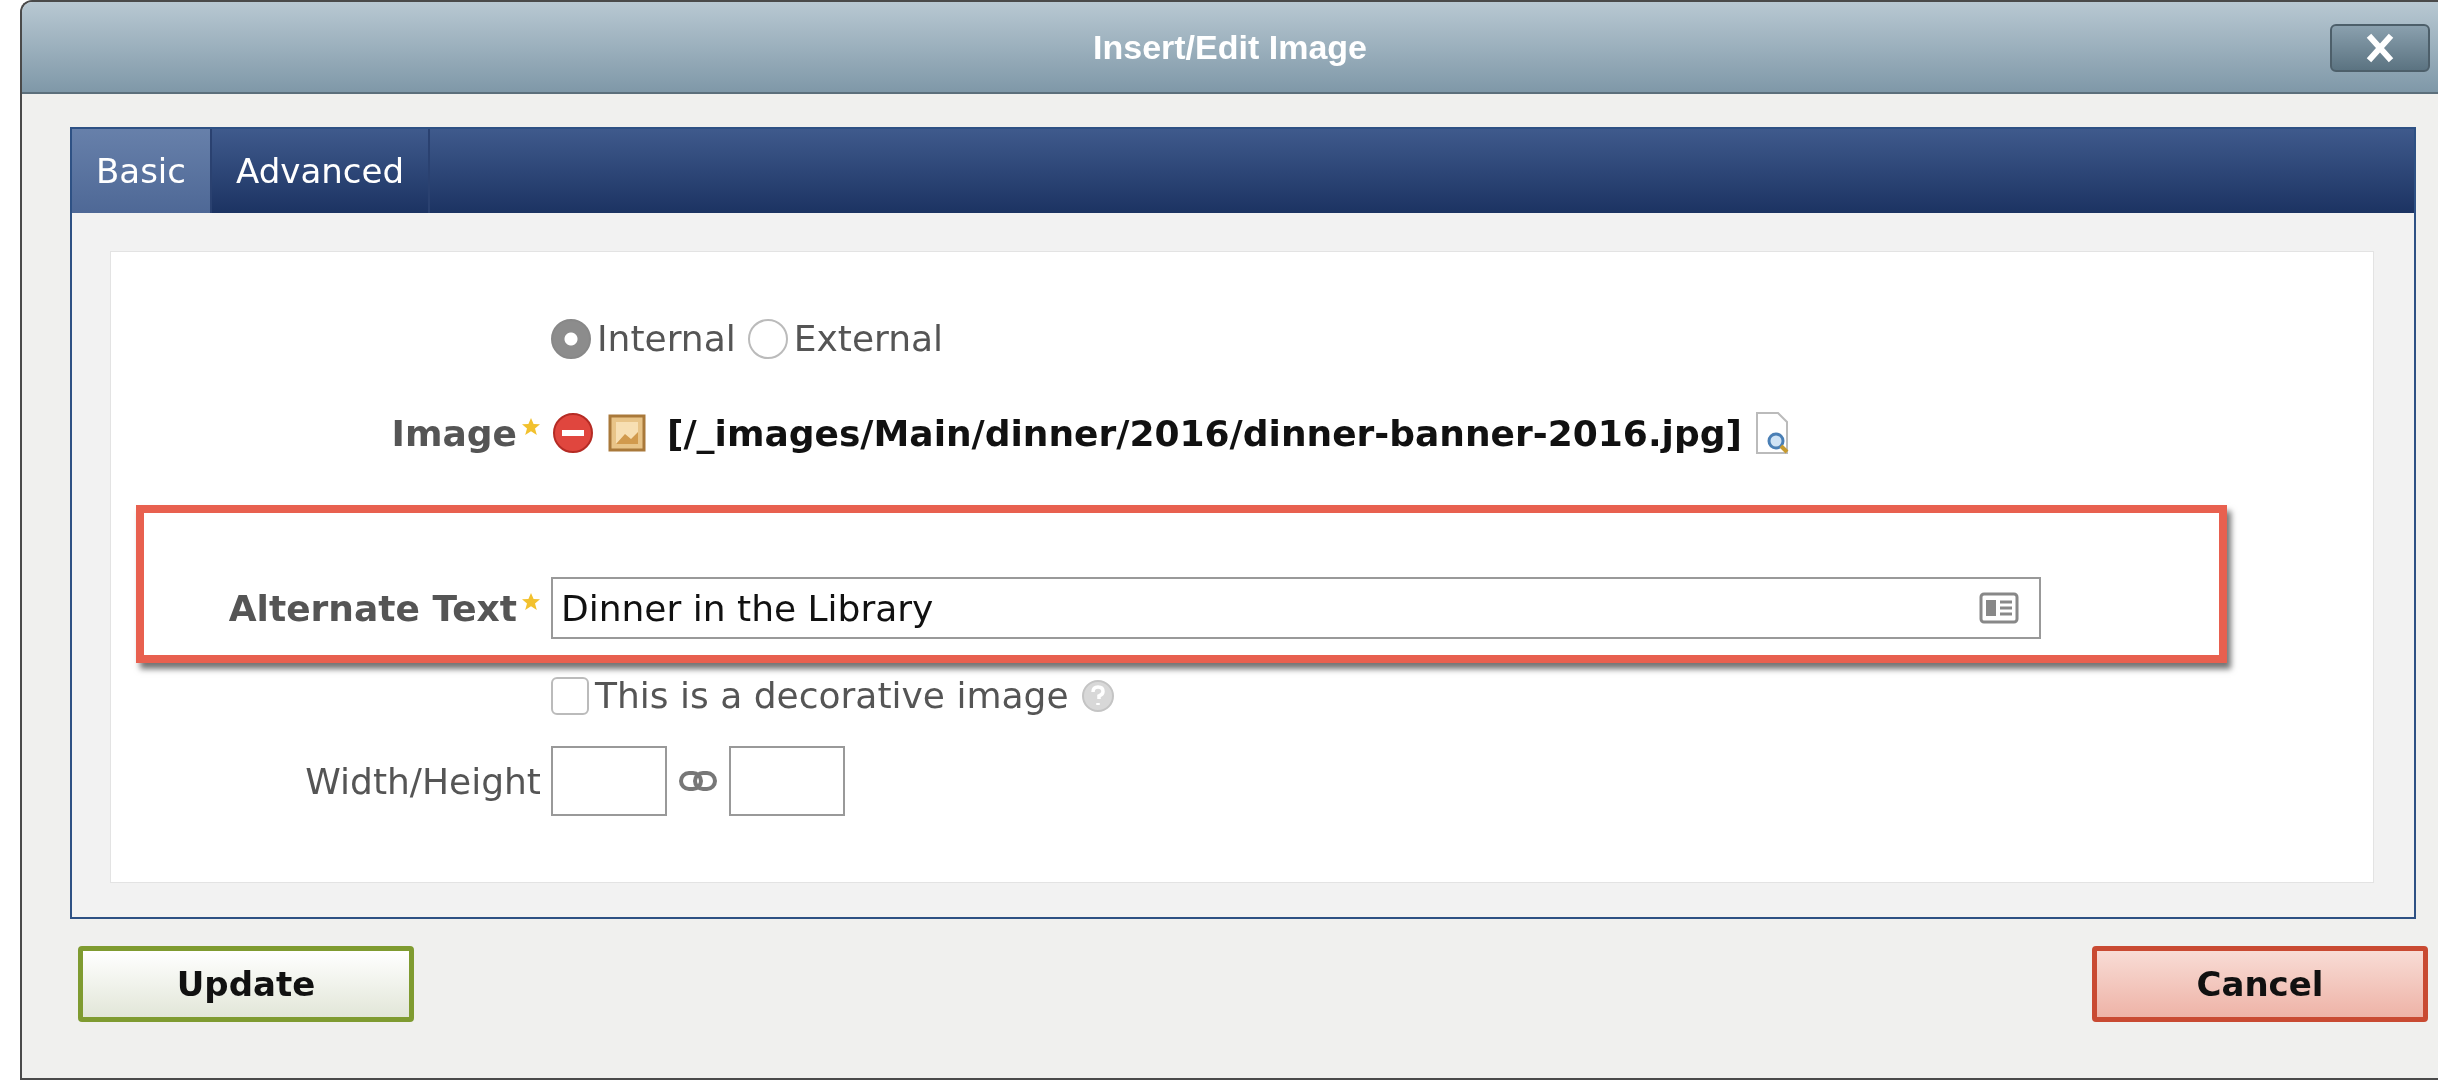 The height and width of the screenshot is (1089, 2438). What do you see at coordinates (643, 338) in the screenshot?
I see `radio-option: Internal` at bounding box center [643, 338].